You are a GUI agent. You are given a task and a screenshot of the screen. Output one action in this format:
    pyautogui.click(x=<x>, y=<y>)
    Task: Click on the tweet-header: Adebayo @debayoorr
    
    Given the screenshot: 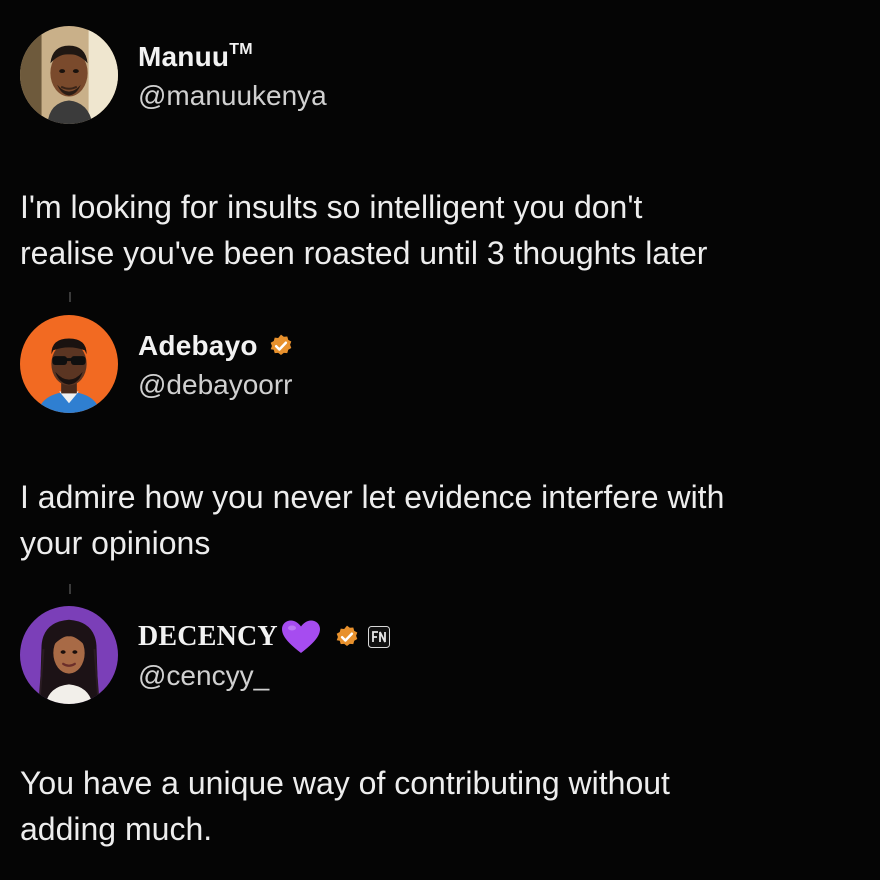 What is the action you would take?
    pyautogui.click(x=157, y=364)
    